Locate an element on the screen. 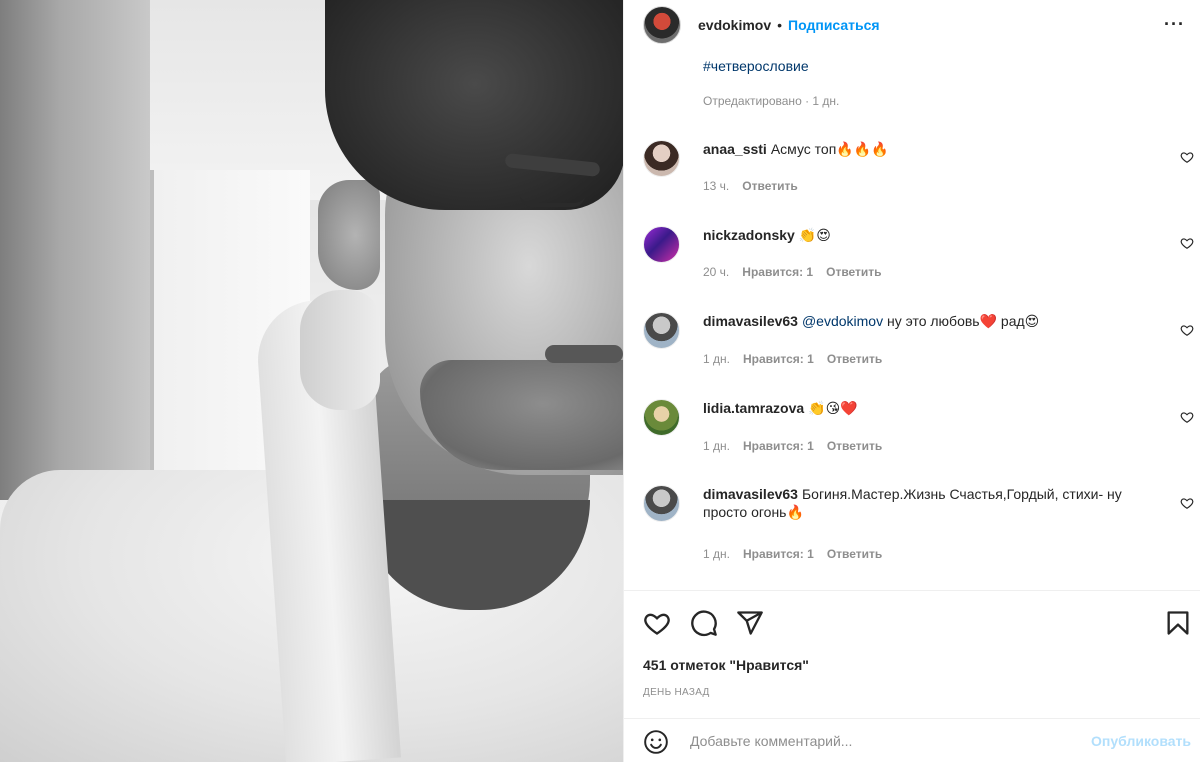  comment-icon is located at coordinates (704, 623).